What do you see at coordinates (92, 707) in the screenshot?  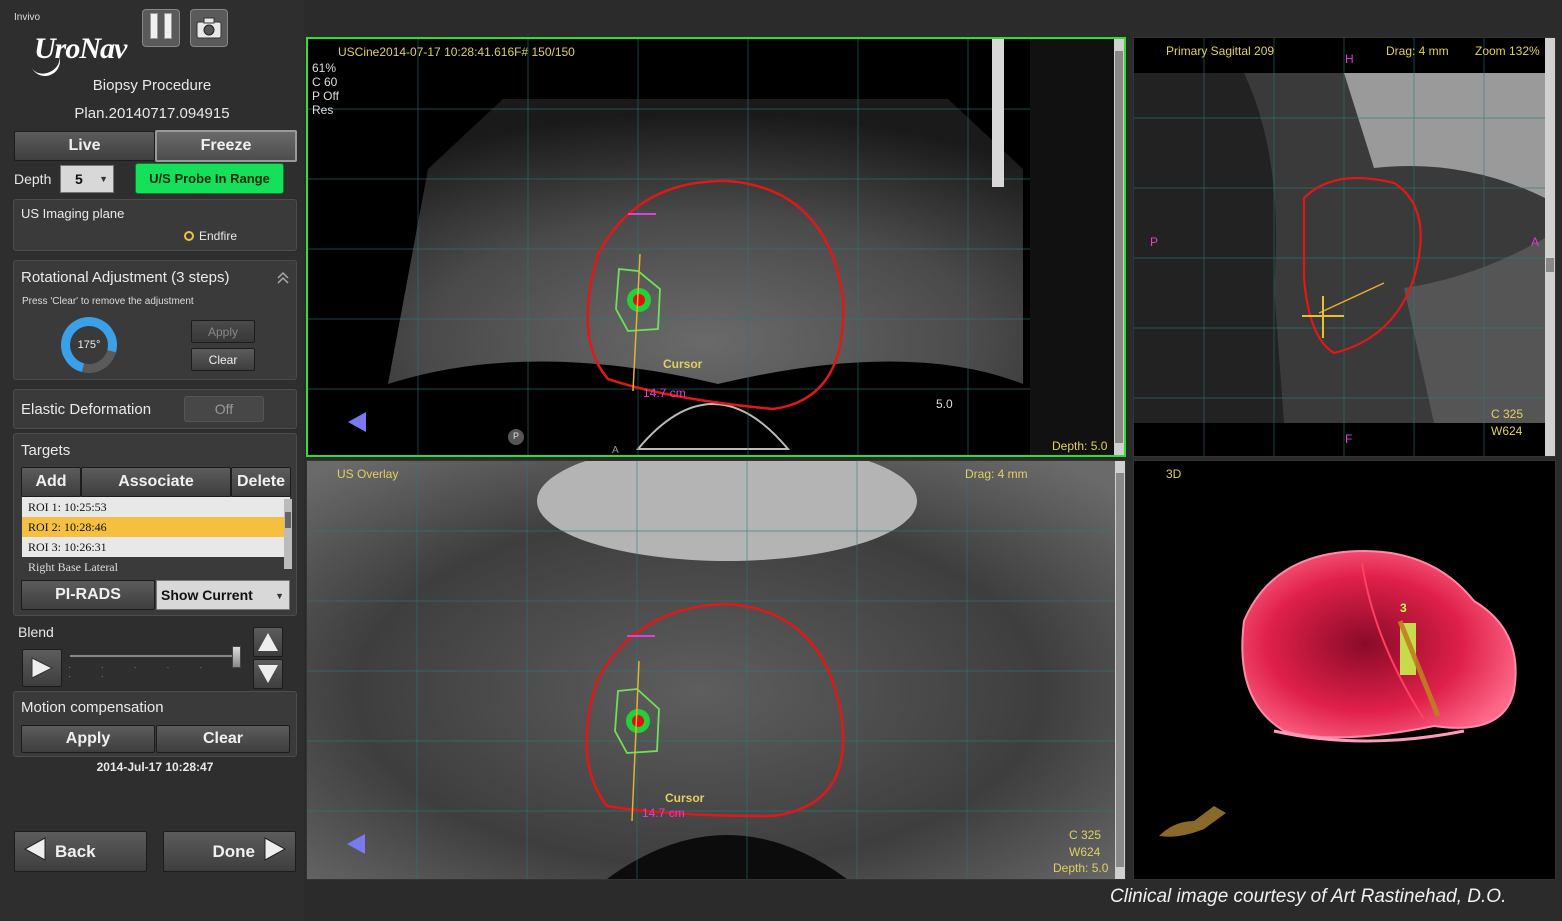 I see `motion-compensation-title: Motion compensation` at bounding box center [92, 707].